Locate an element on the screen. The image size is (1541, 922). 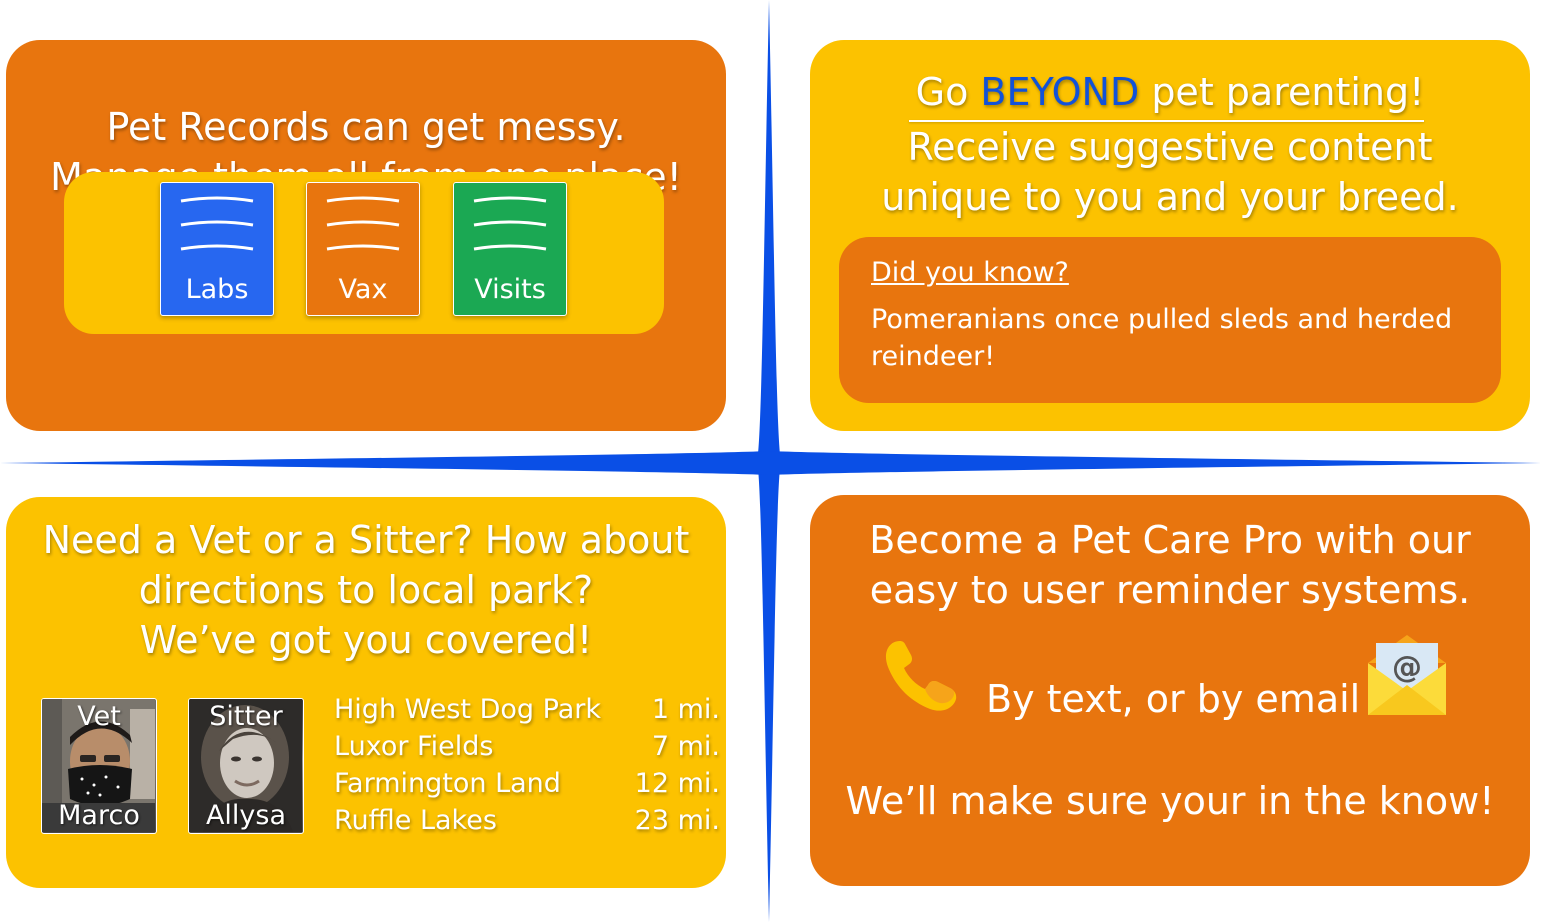
park-distance: 23 mi. is located at coordinates (677, 820).